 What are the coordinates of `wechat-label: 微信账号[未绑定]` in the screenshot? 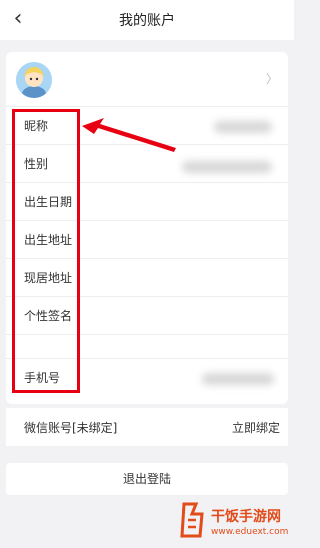 It's located at (71, 428).